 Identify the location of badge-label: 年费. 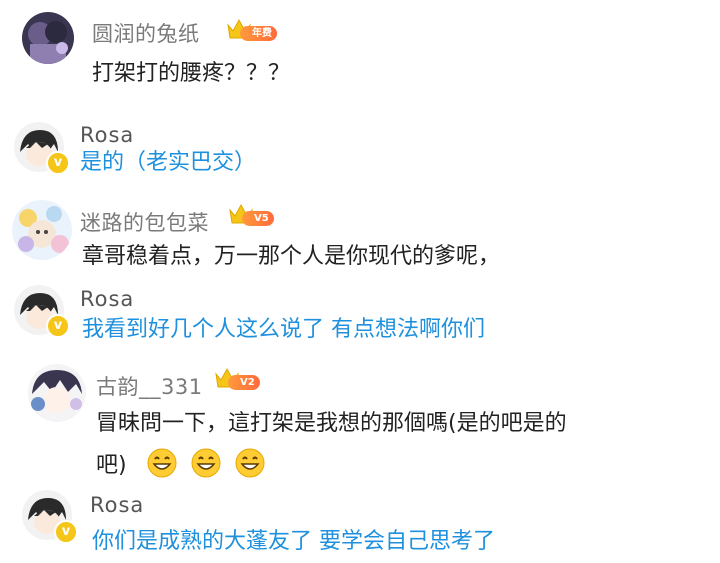
(258, 33).